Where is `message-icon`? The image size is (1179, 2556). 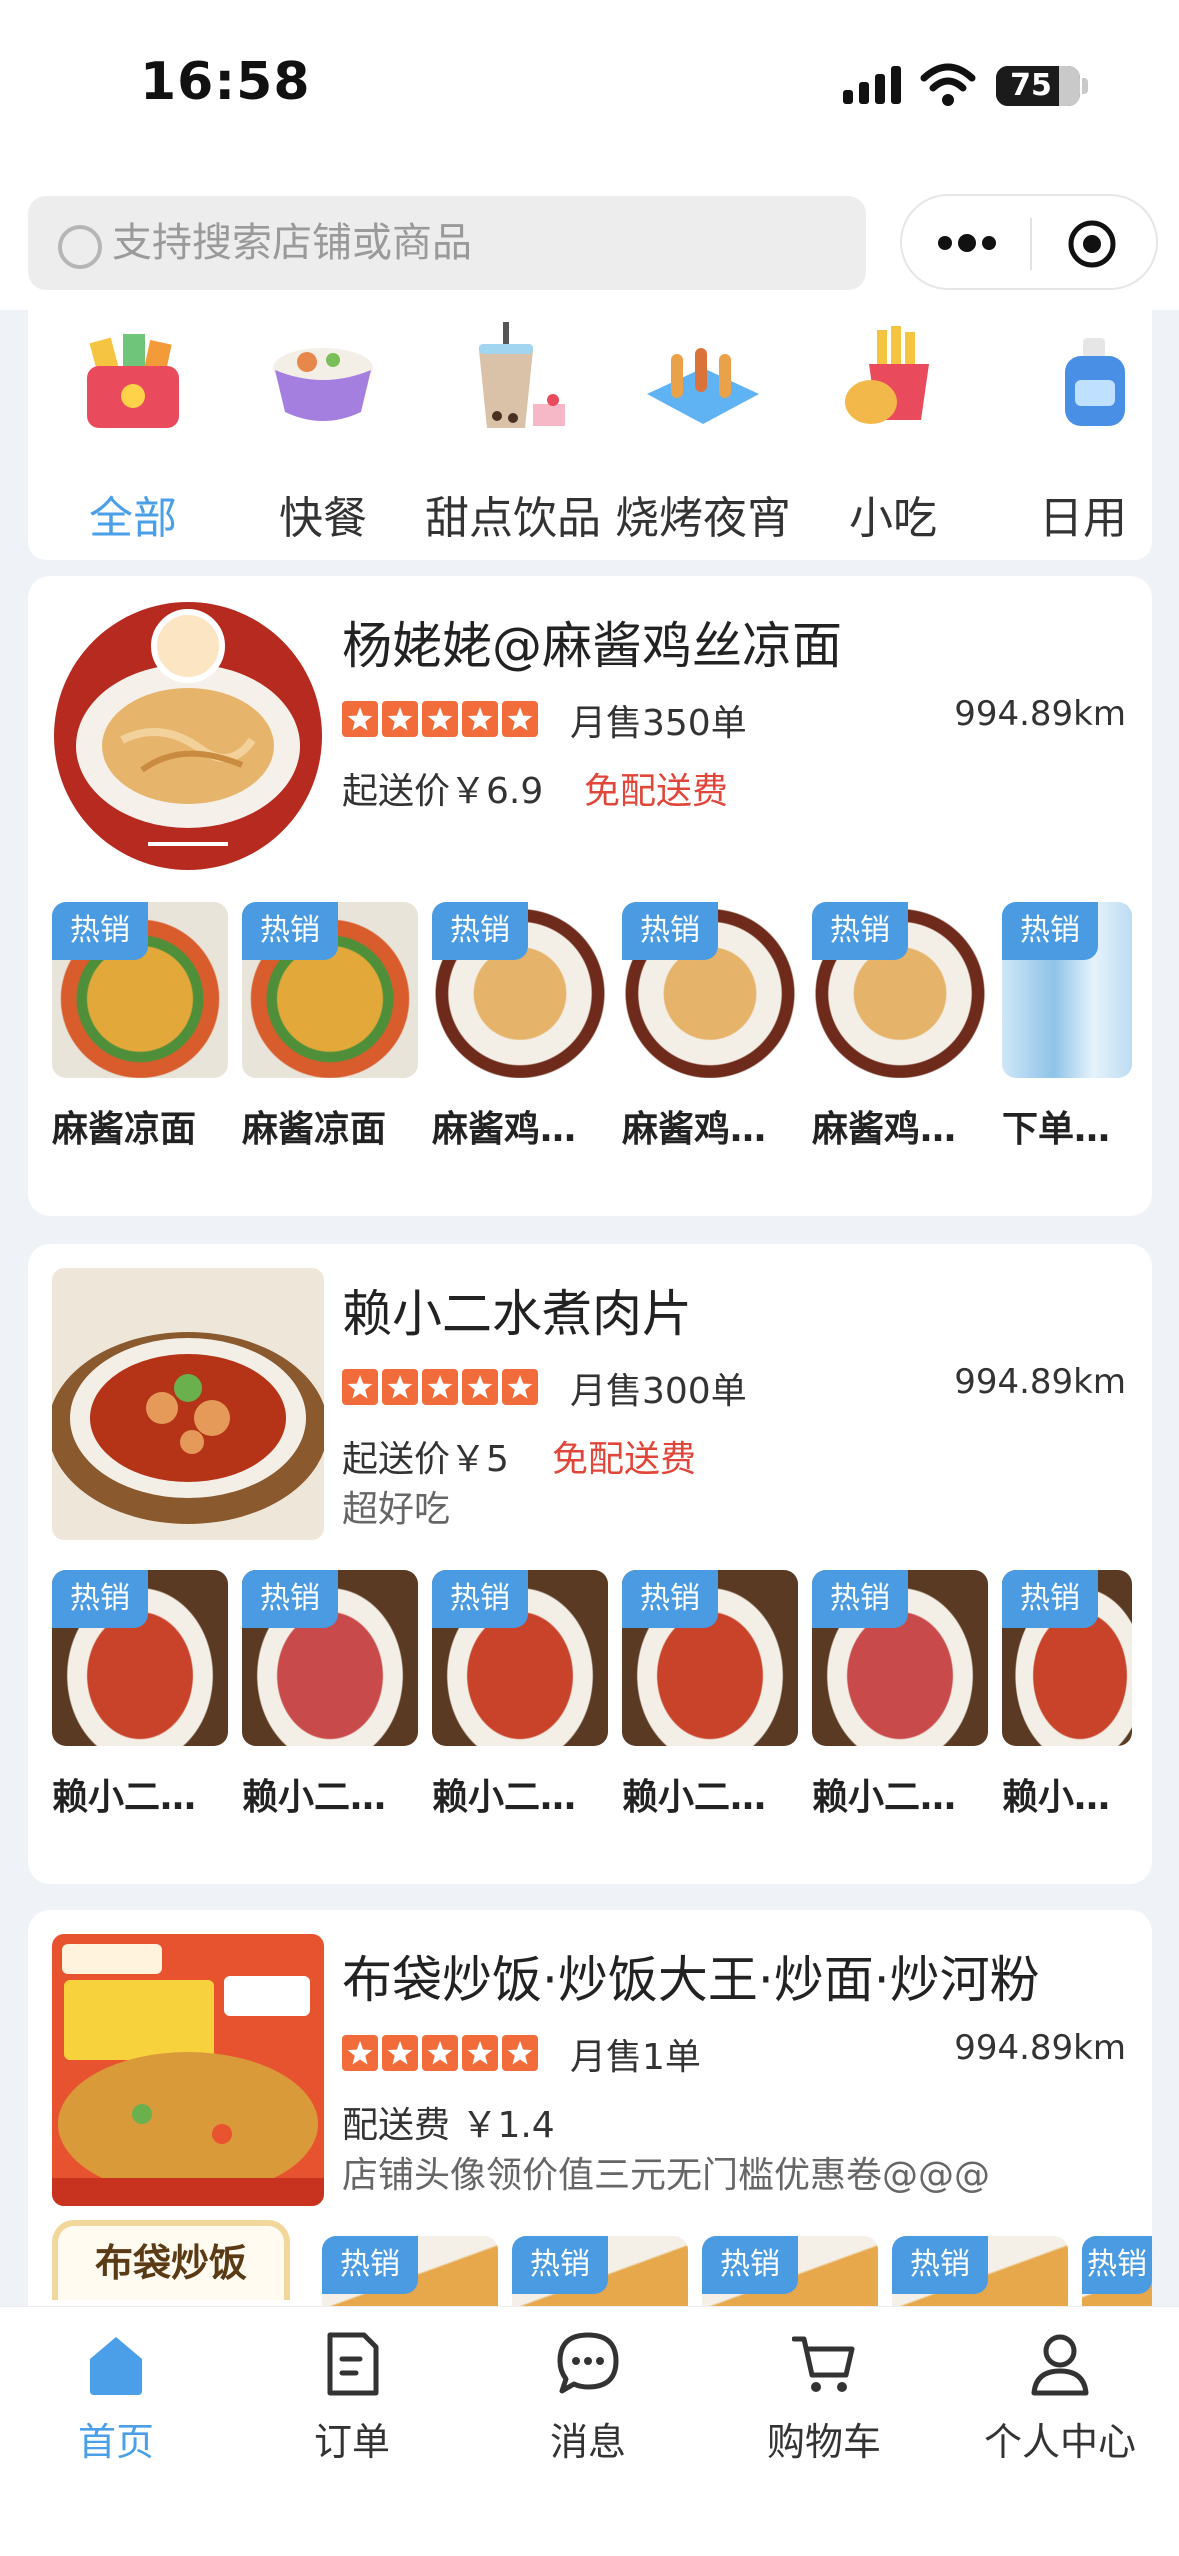 message-icon is located at coordinates (588, 2363).